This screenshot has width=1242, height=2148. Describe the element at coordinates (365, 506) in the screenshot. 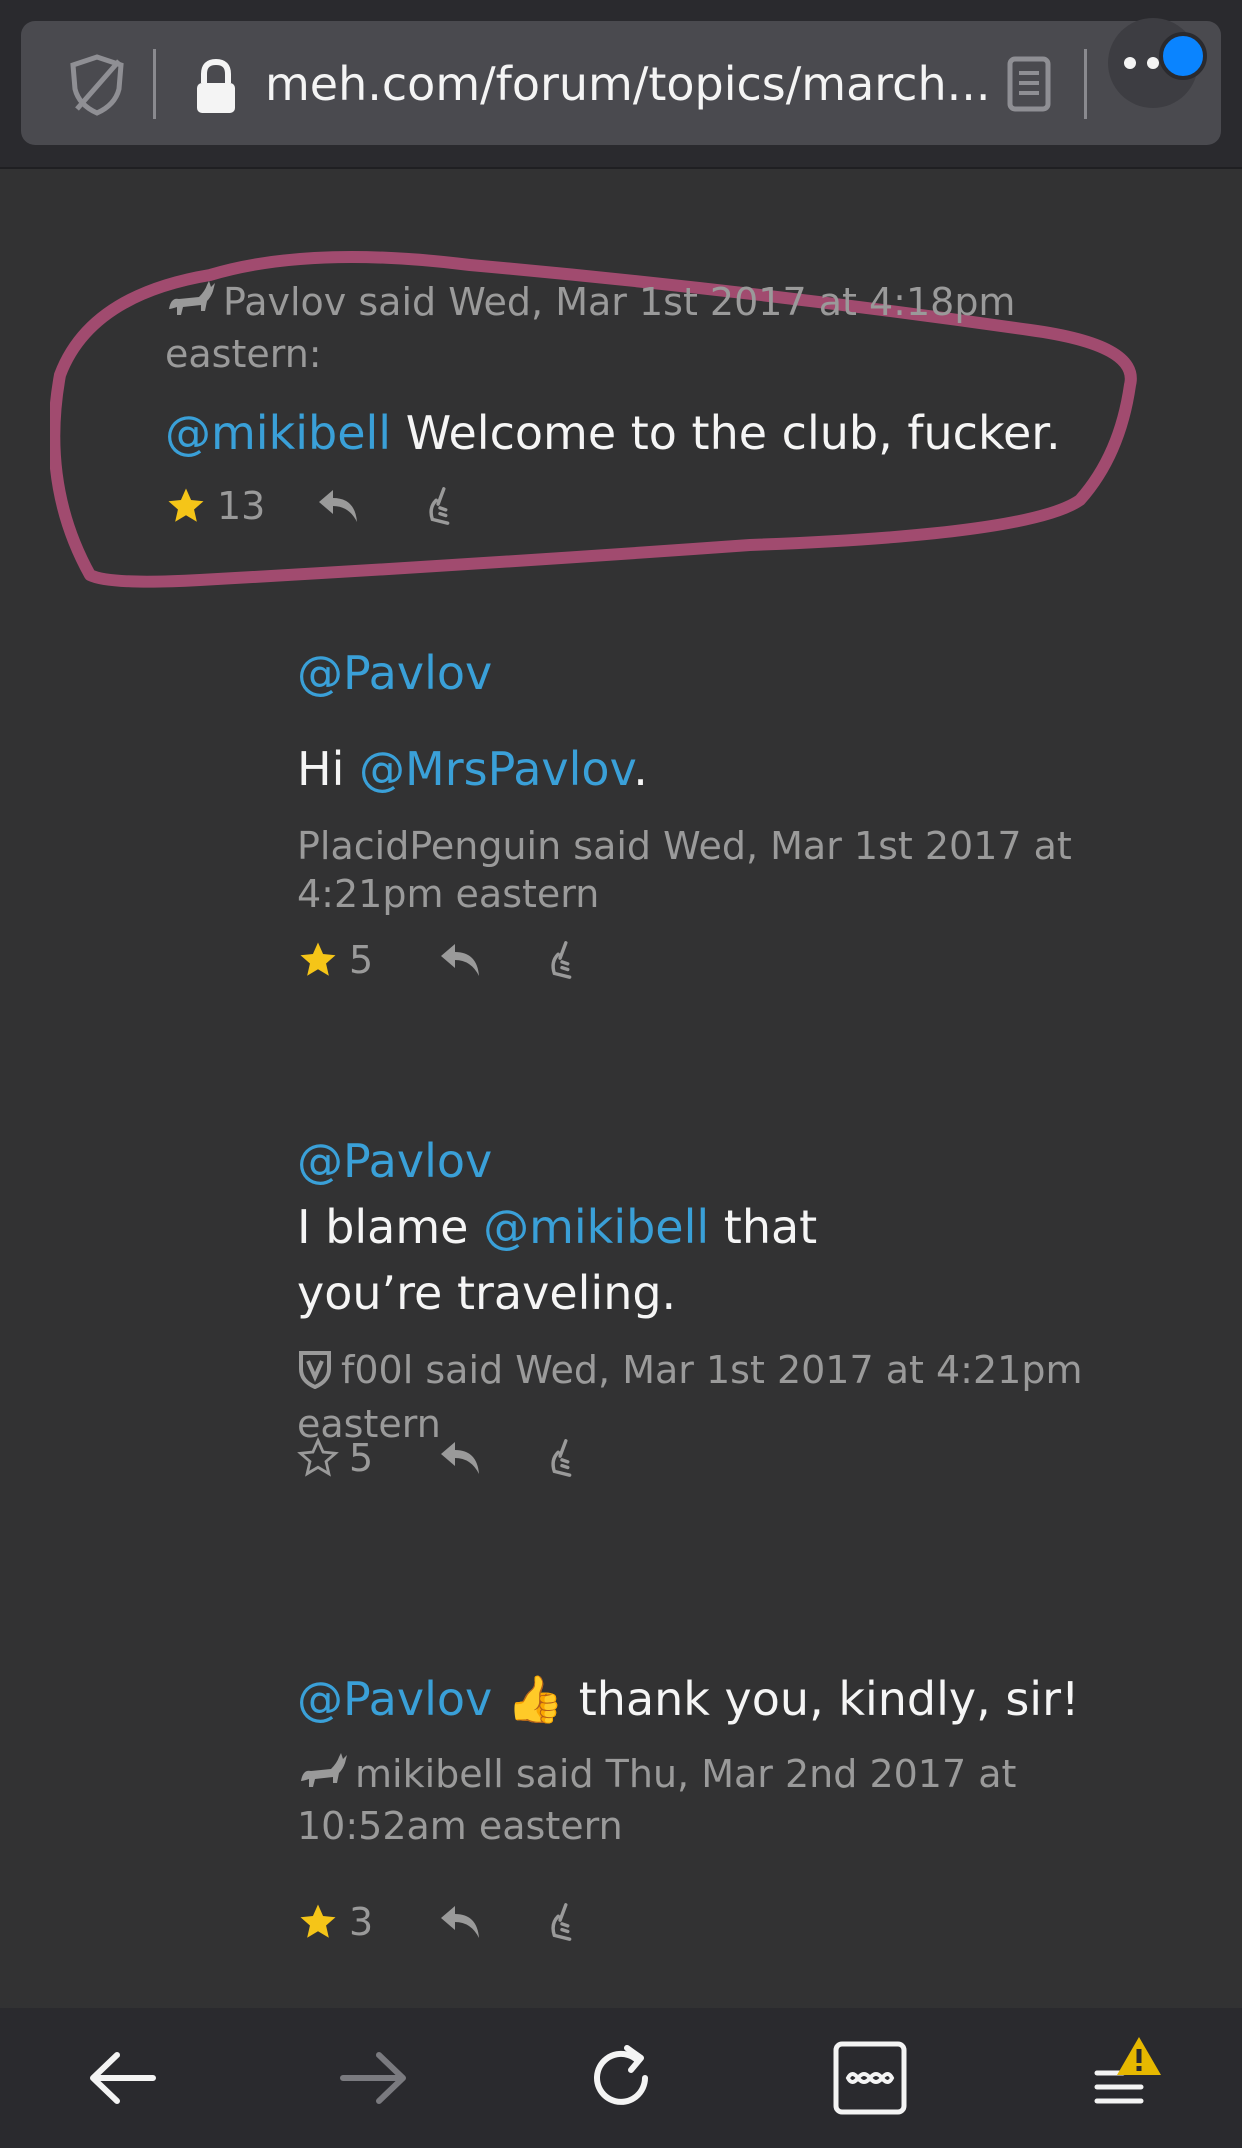

I see `comment-actions: 13` at that location.